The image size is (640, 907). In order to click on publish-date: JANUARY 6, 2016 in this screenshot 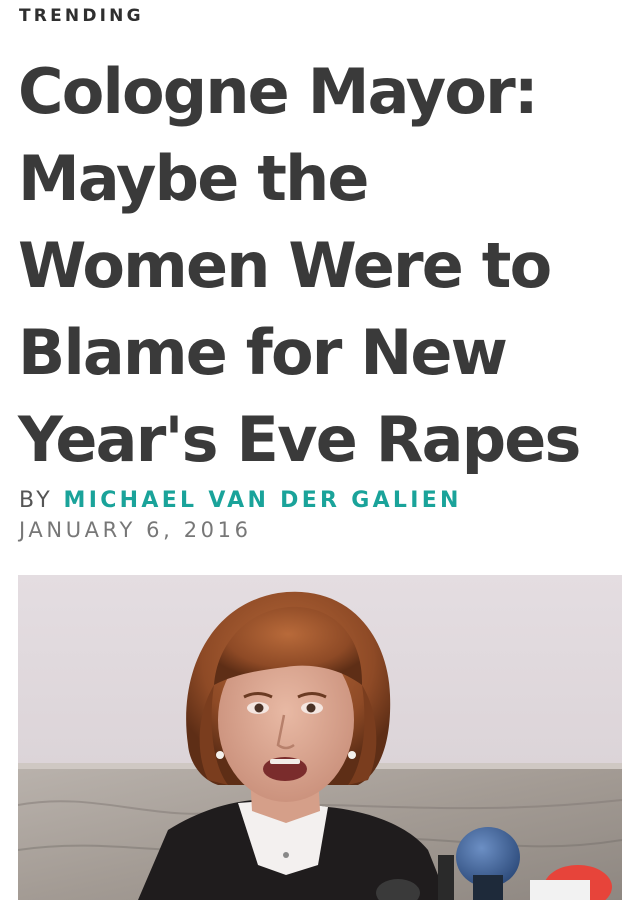, I will do `click(135, 530)`.